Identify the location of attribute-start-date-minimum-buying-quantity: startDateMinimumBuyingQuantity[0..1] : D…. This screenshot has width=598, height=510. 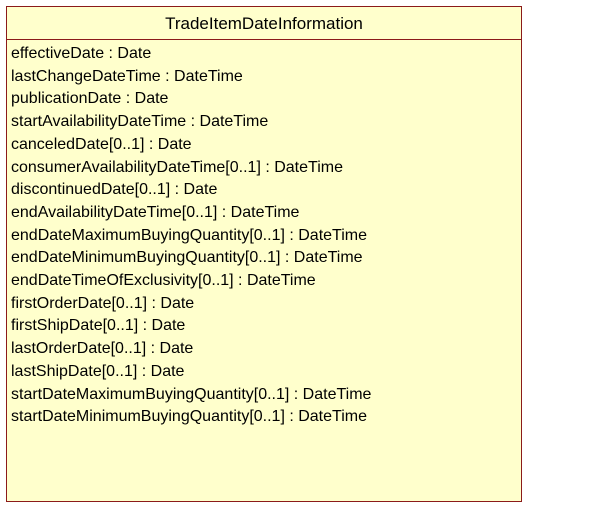
(189, 417).